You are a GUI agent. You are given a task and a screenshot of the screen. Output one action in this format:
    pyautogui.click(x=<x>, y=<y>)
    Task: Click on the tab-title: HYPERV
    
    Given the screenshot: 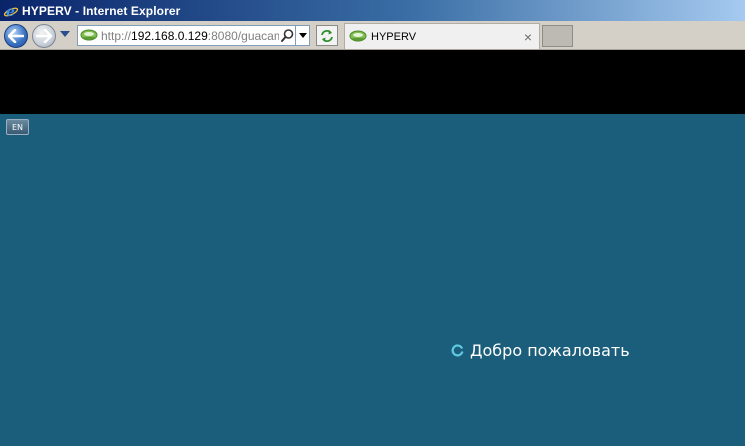 What is the action you would take?
    pyautogui.click(x=394, y=36)
    